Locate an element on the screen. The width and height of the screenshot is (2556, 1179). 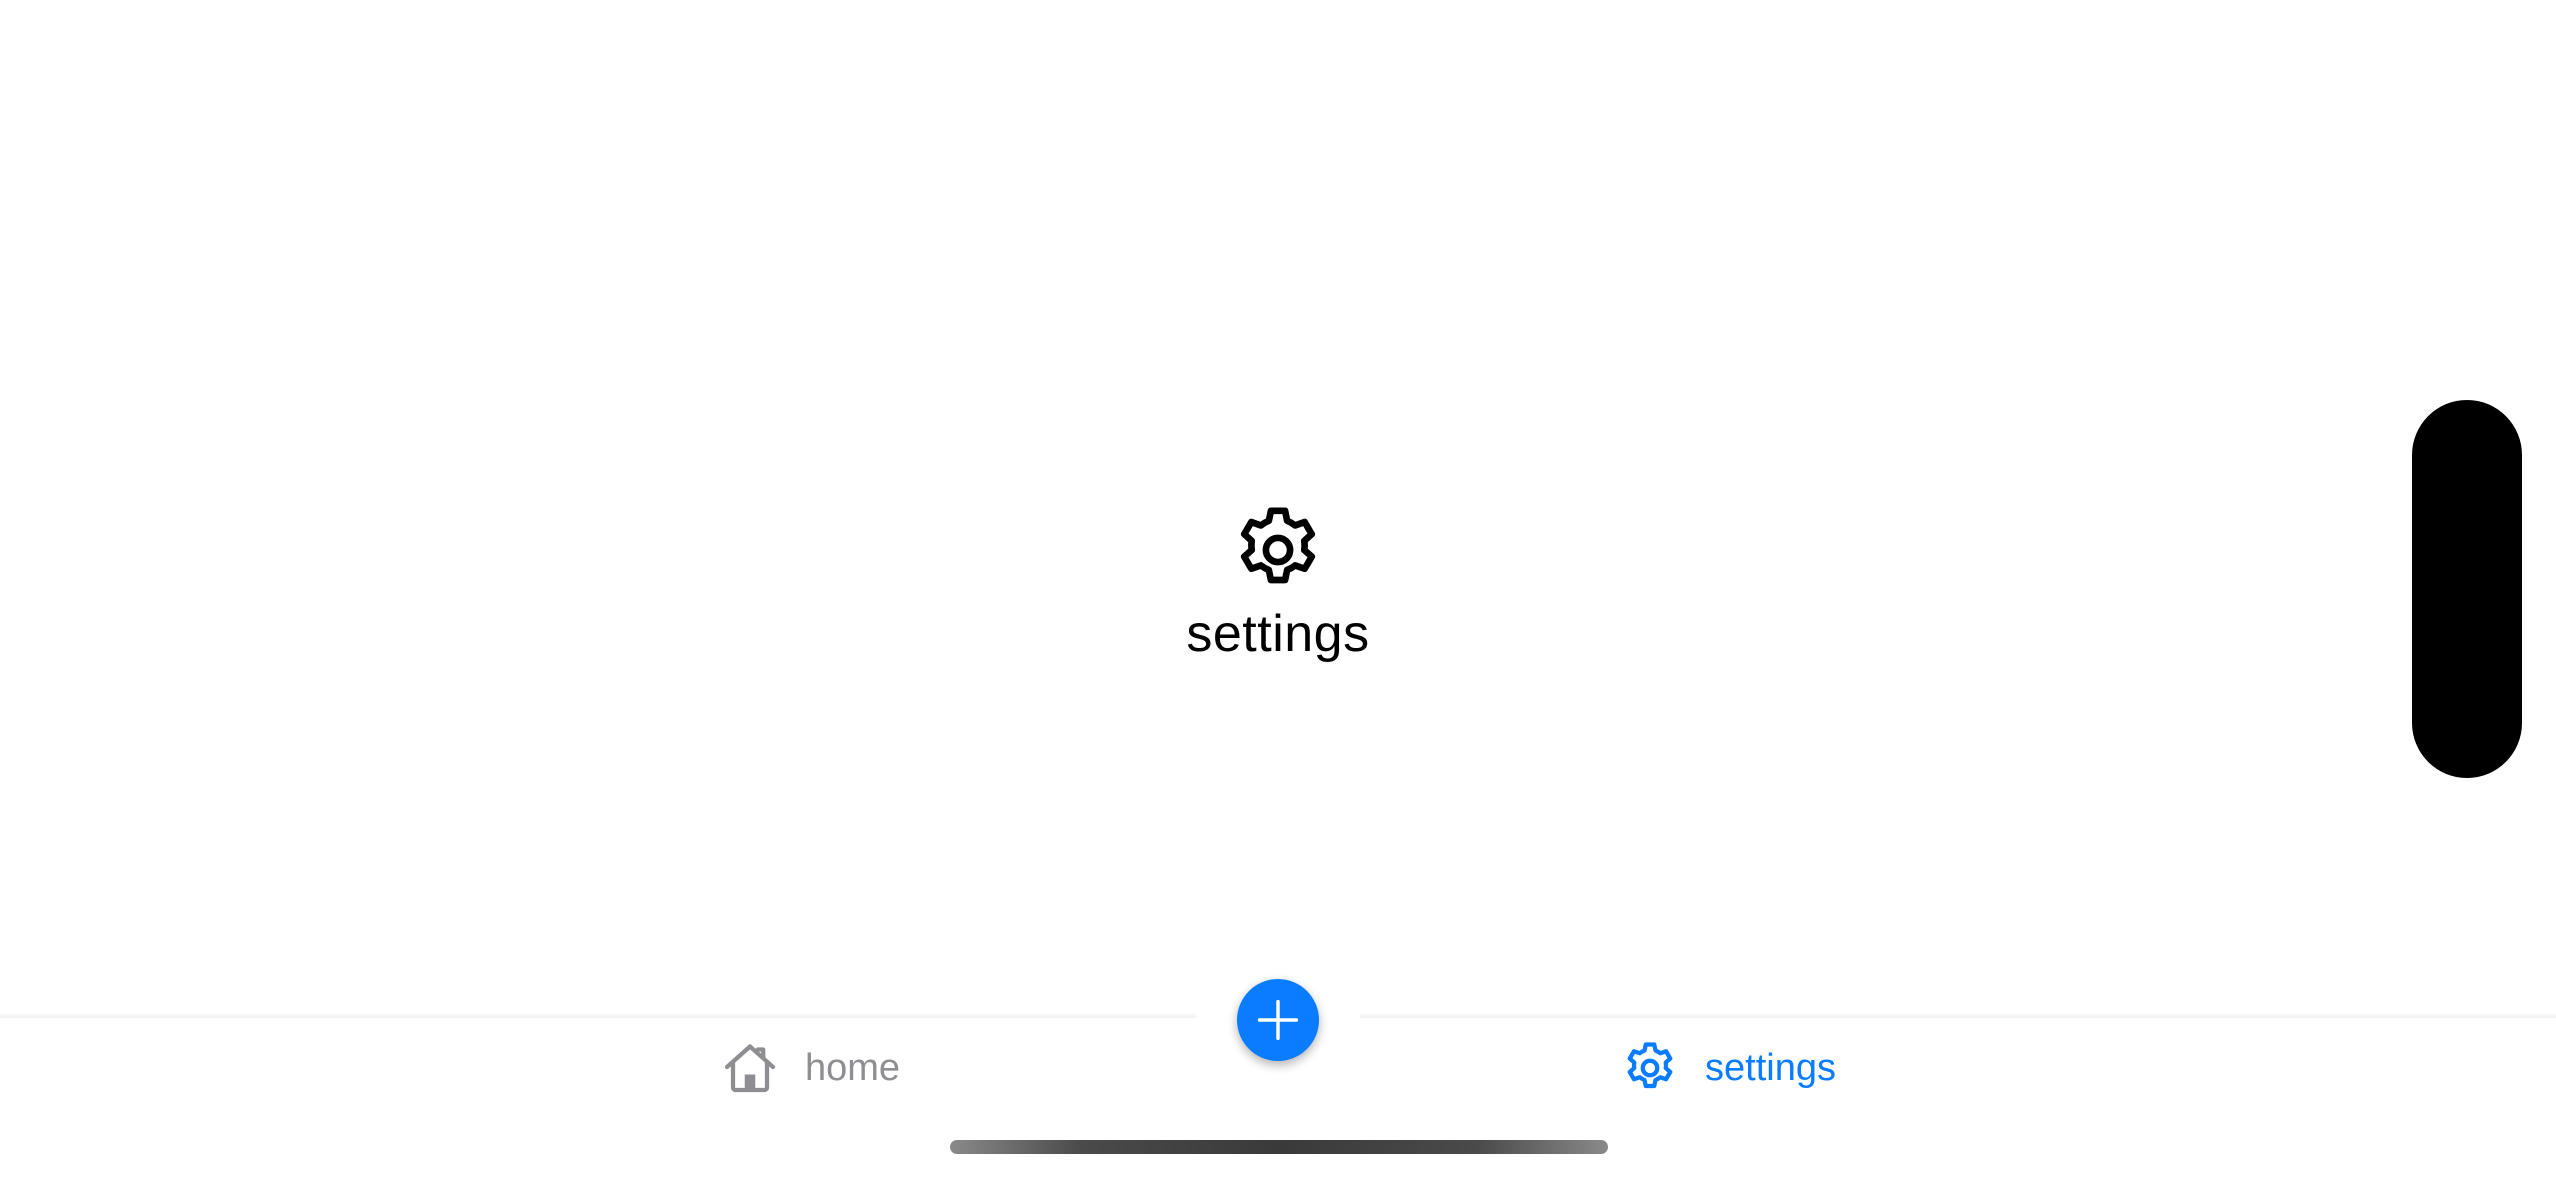
tab-home-label: home is located at coordinates (853, 1068).